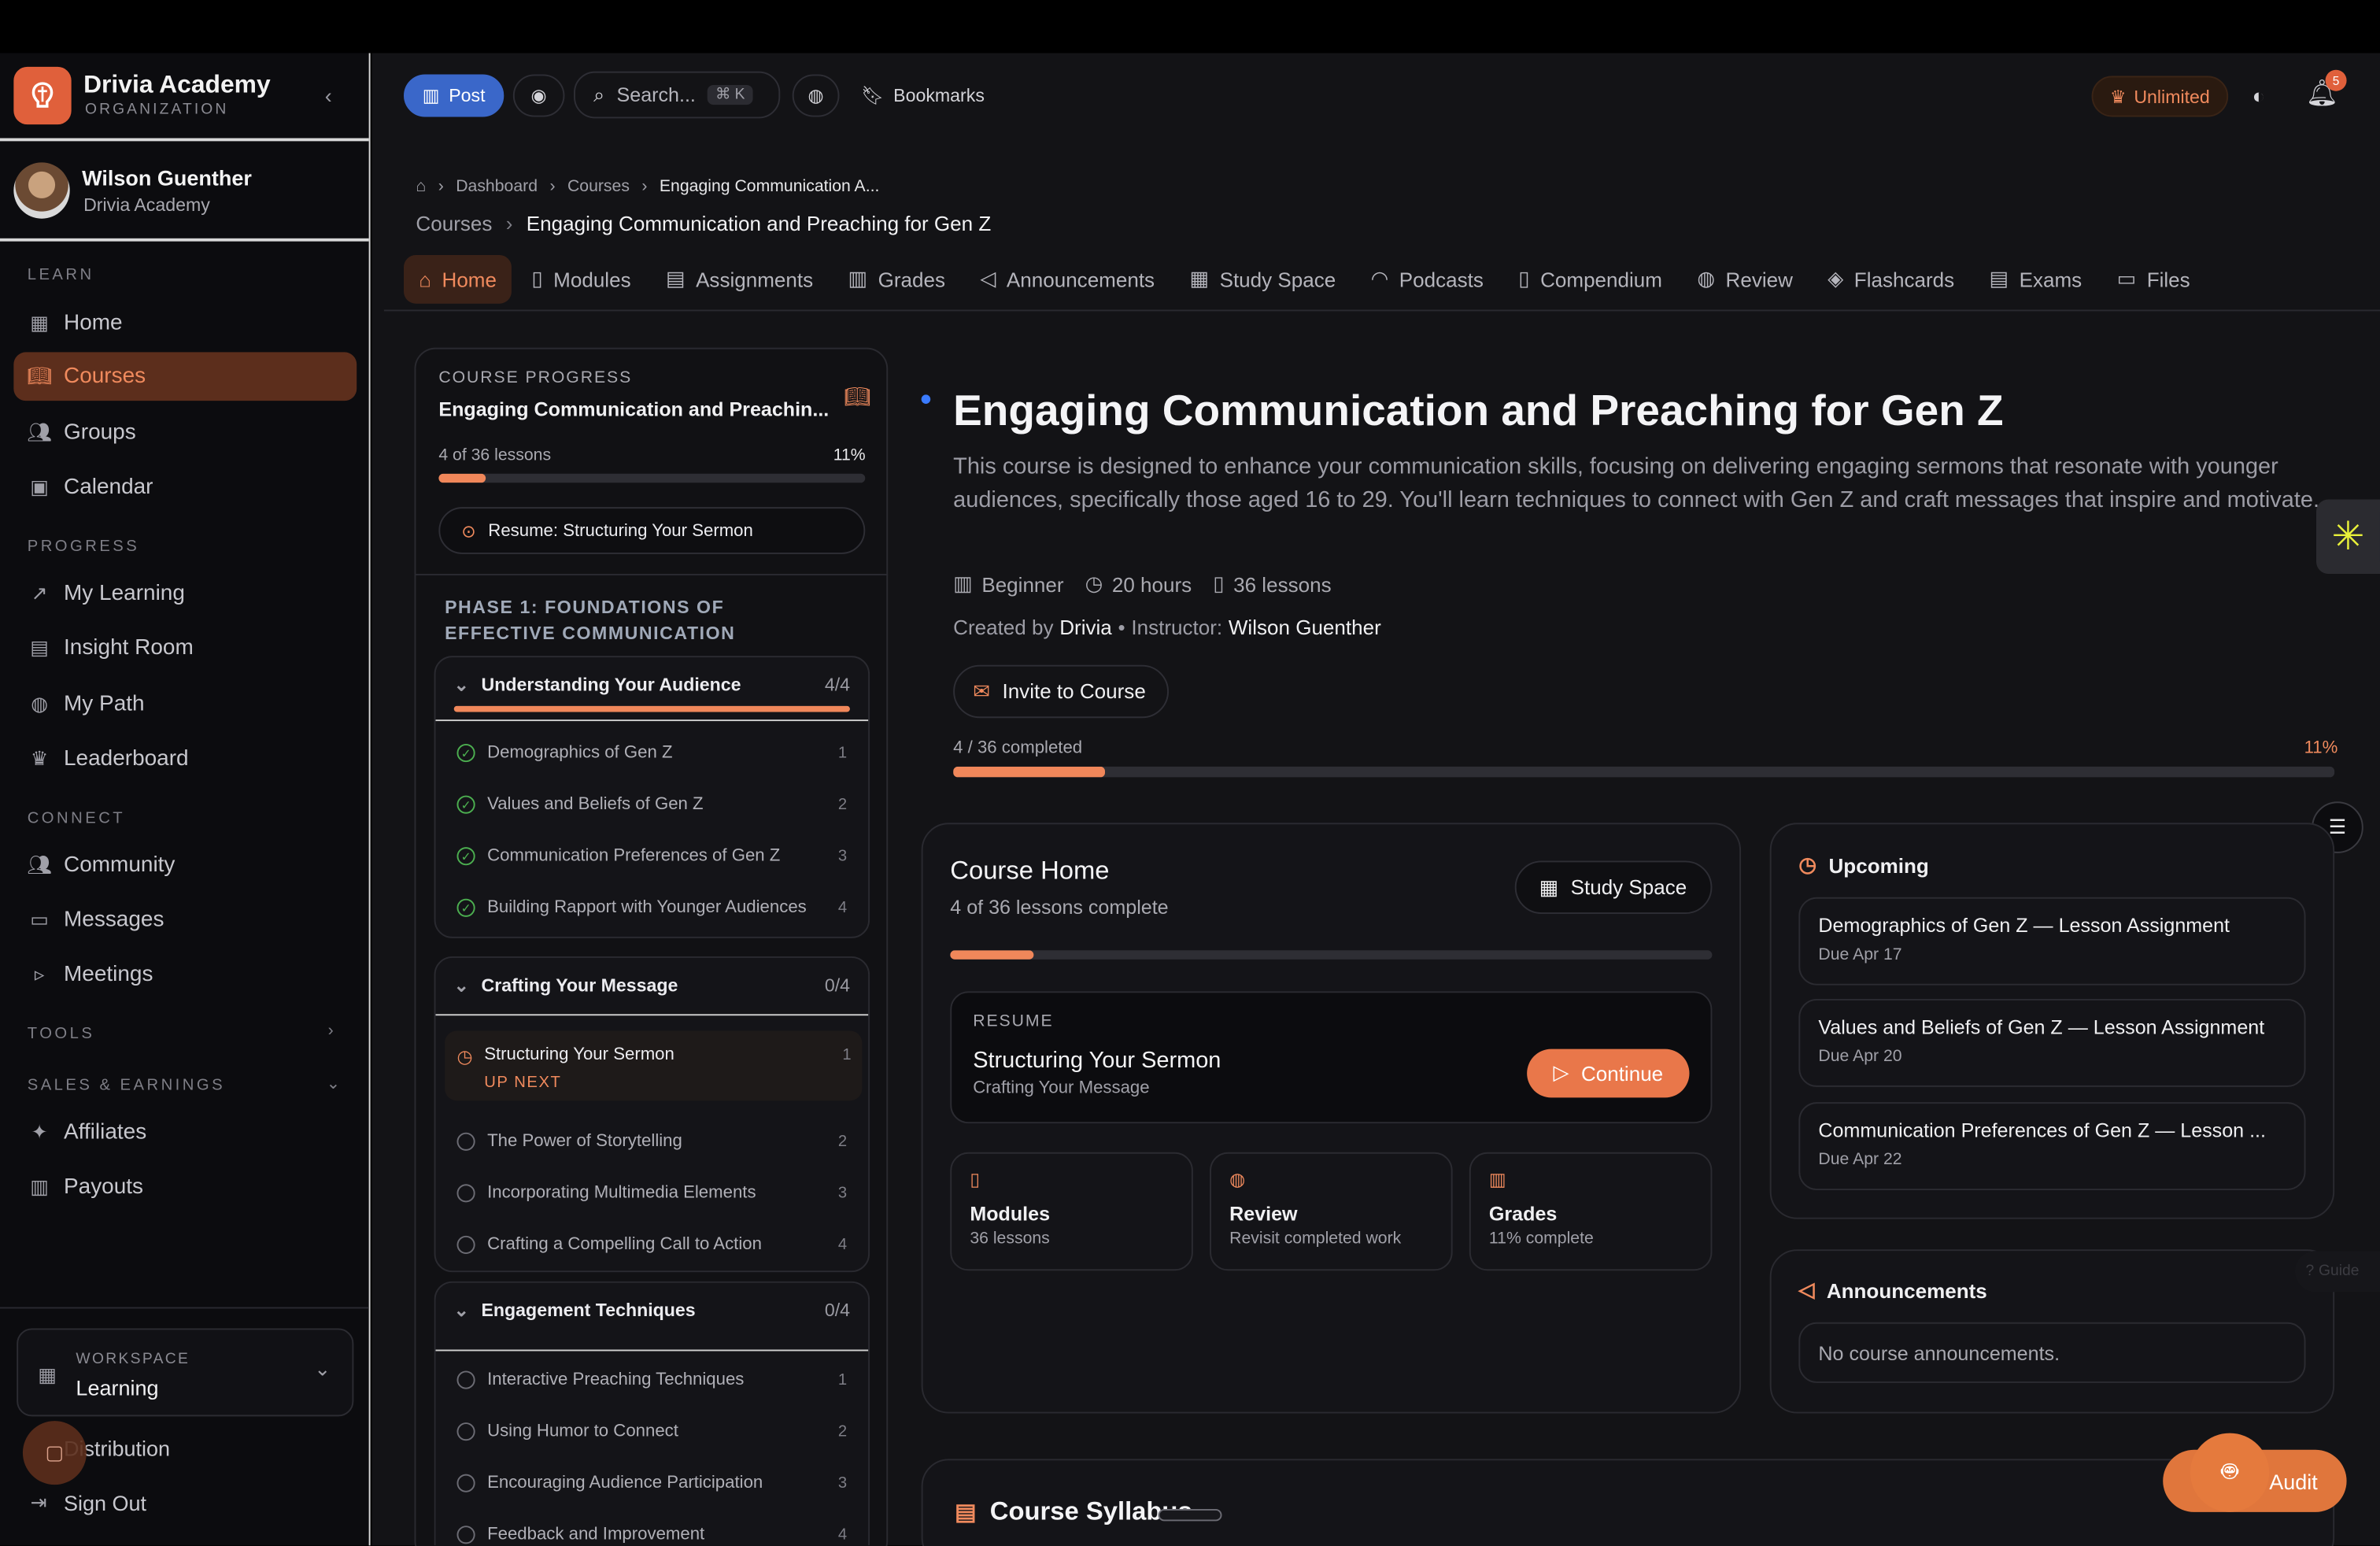 This screenshot has width=2380, height=1546. Describe the element at coordinates (651, 1310) in the screenshot. I see `module-header: ⌄ Engagement Techniques 0/4` at that location.